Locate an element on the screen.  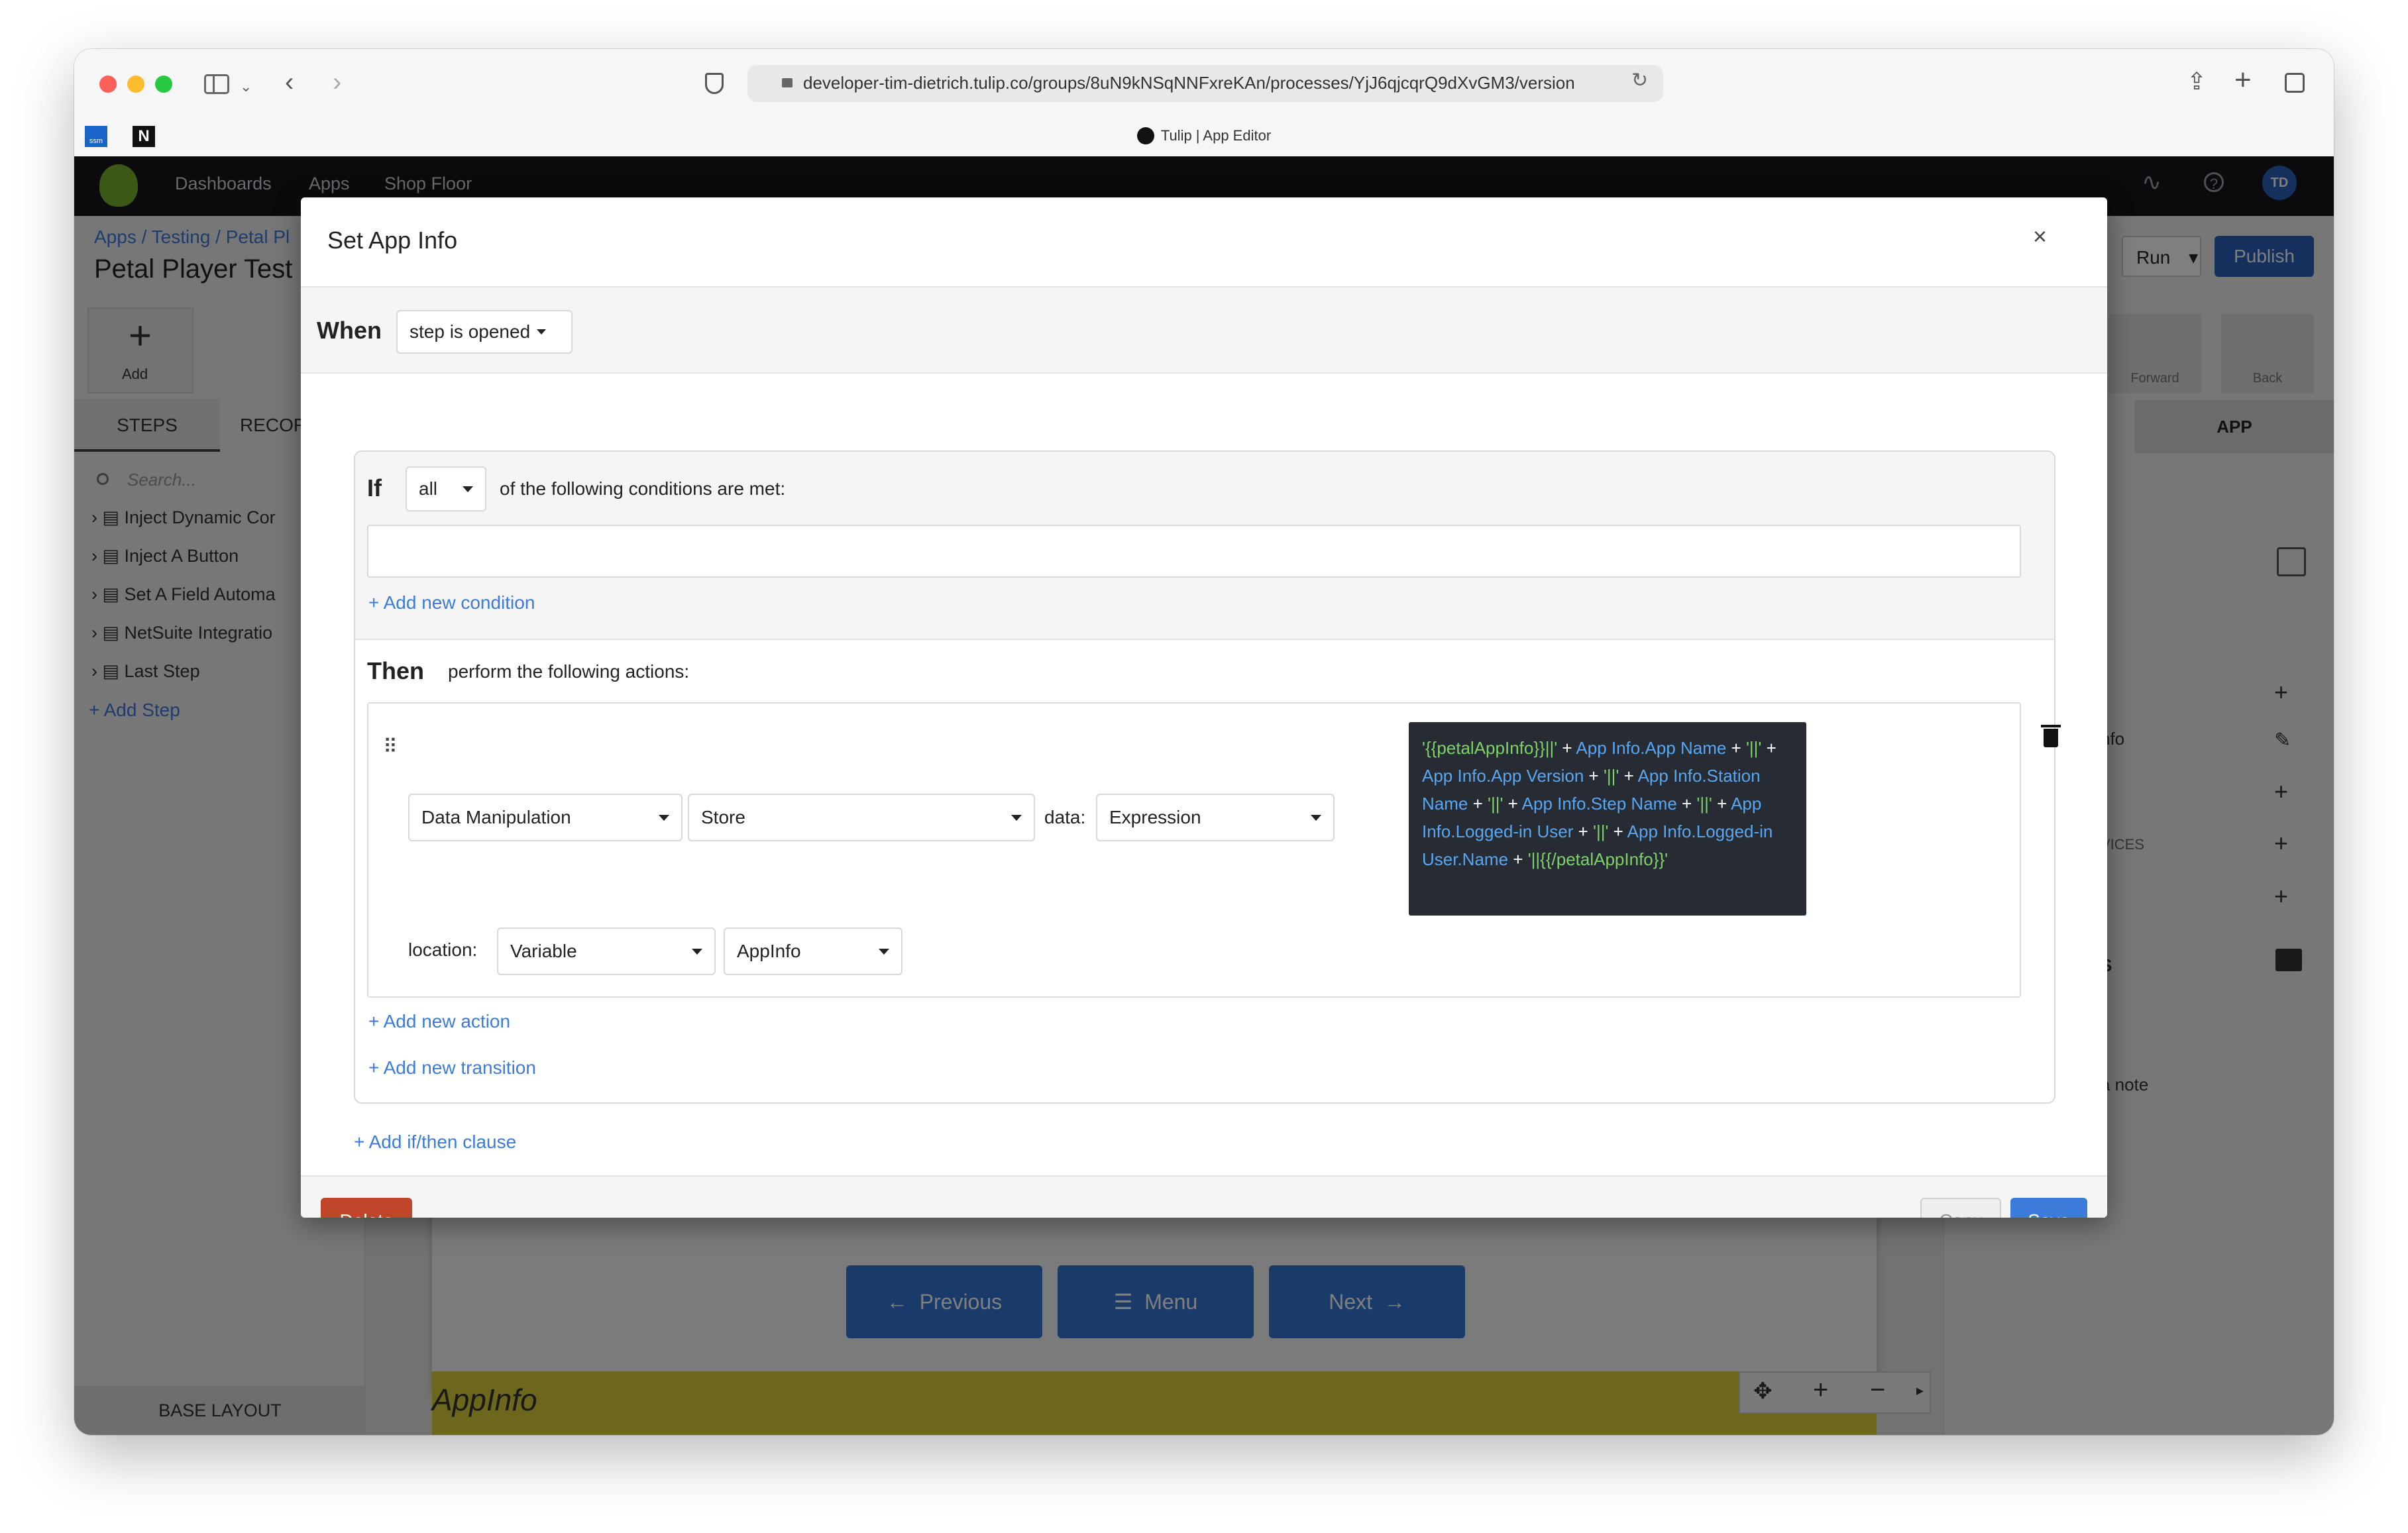
zoom-window-button is located at coordinates (163, 84).